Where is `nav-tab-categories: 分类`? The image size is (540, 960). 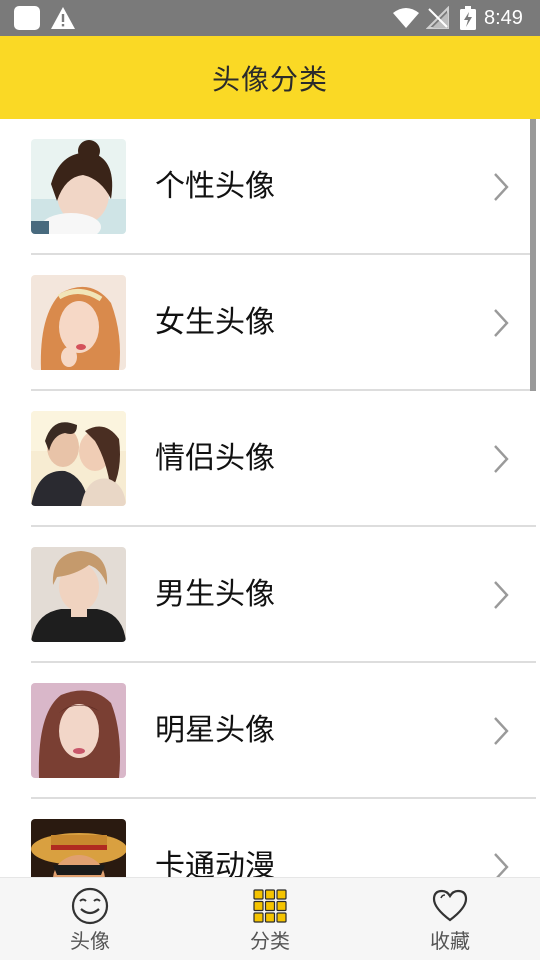 nav-tab-categories: 分类 is located at coordinates (270, 919).